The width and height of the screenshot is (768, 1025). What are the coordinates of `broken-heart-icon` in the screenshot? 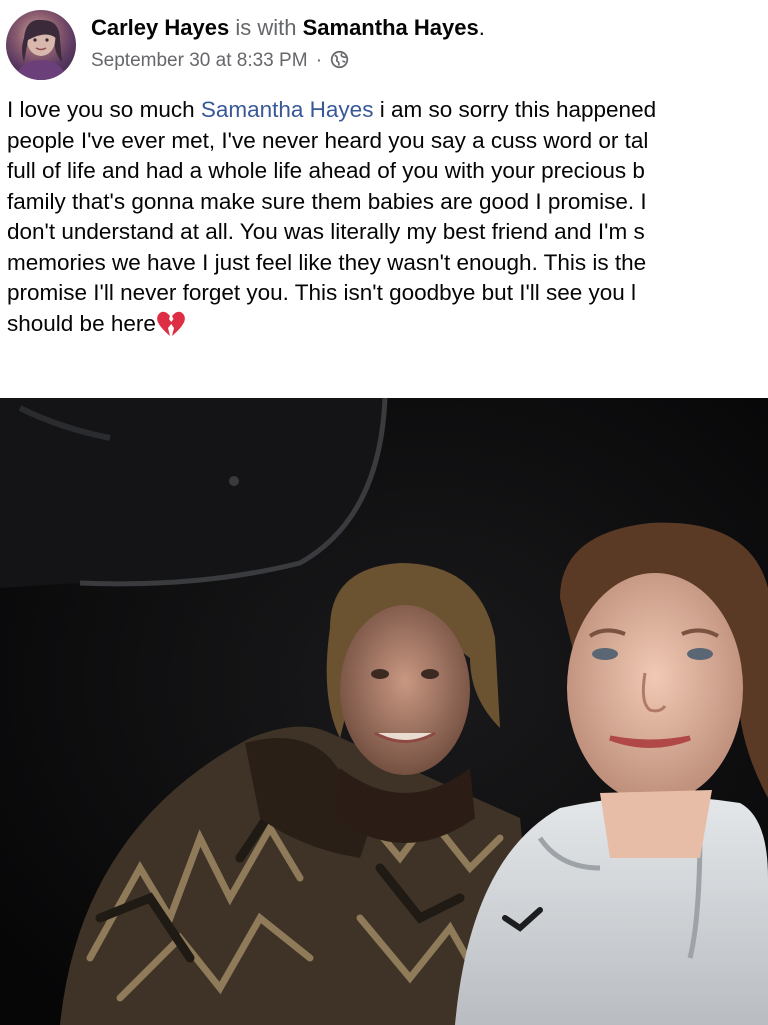 It's located at (171, 324).